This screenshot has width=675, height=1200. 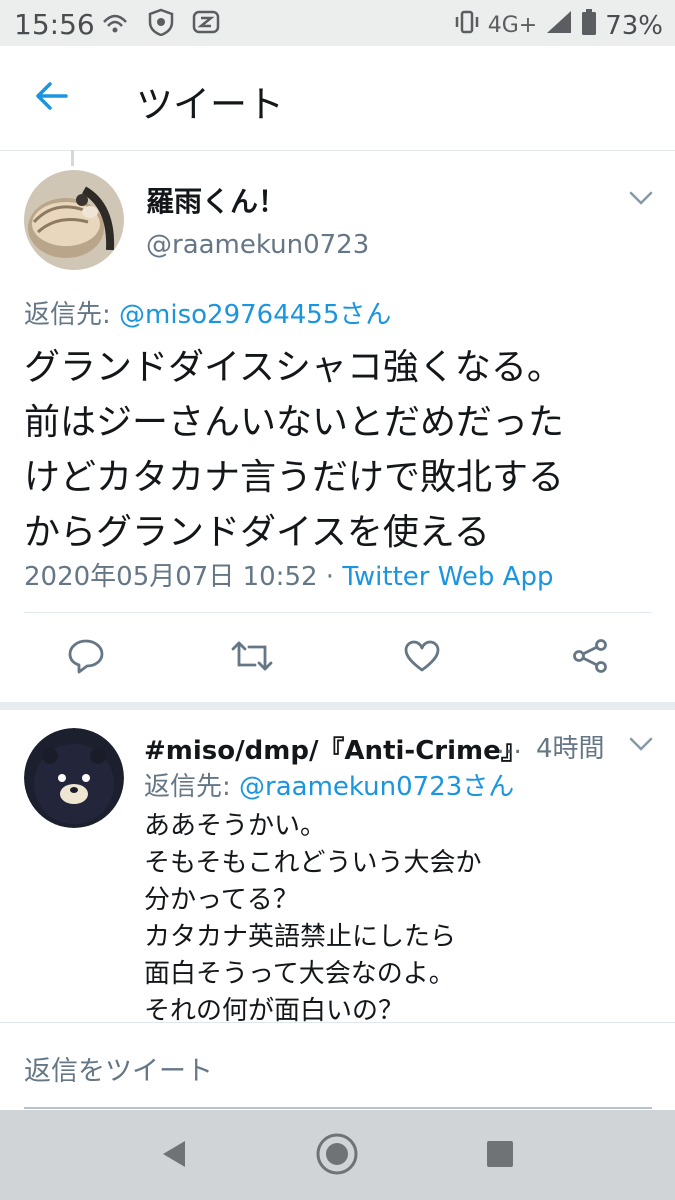 I want to click on nav-home-button, so click(x=337, y=1156).